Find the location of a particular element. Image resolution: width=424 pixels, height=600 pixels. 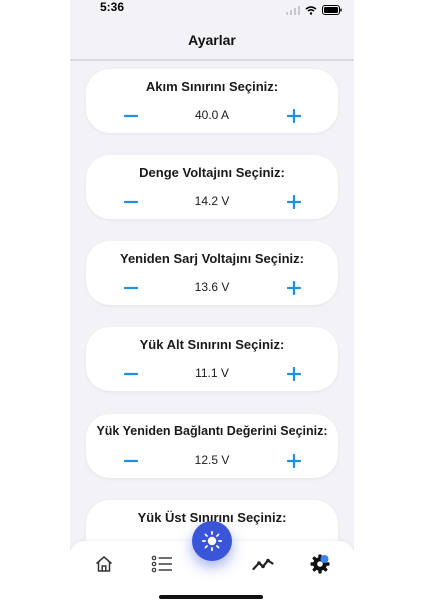

setting-value: 14.2 V is located at coordinates (212, 201).